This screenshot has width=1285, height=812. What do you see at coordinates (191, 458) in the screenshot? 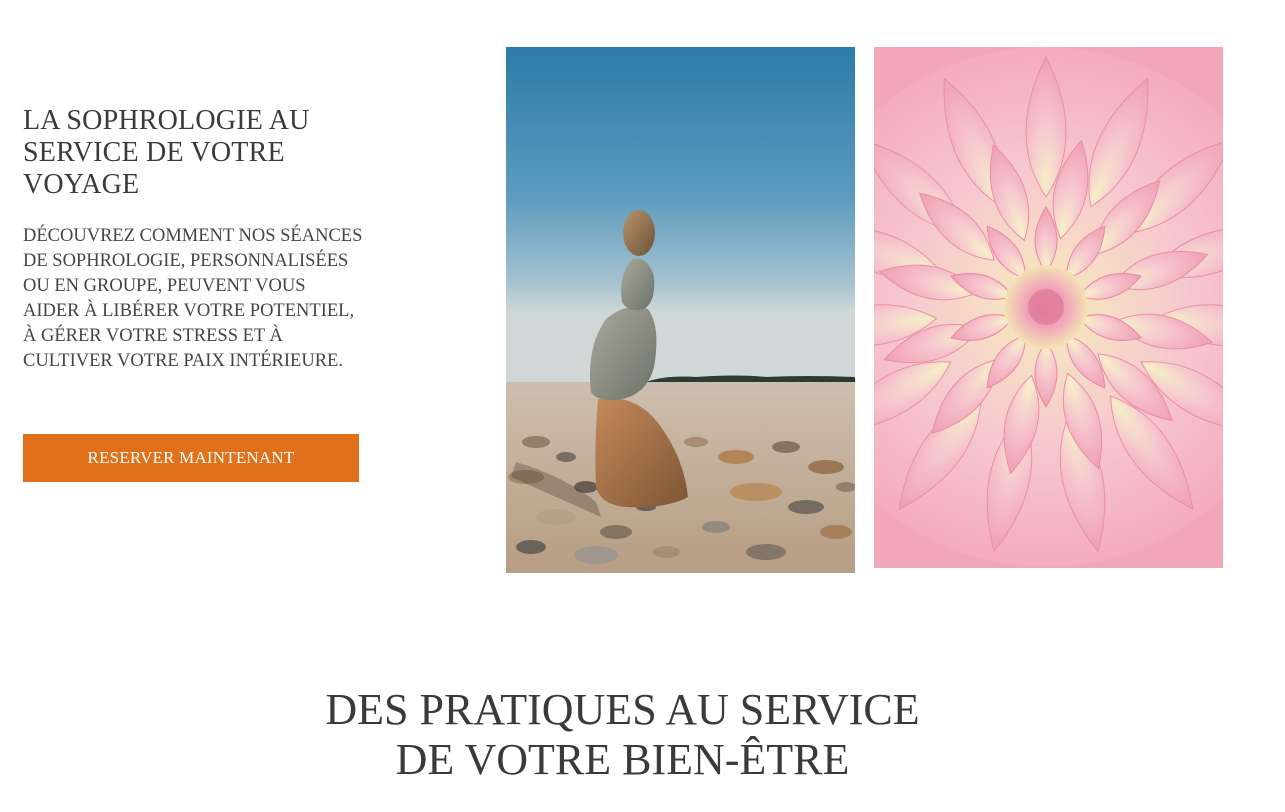
I see `reserve-now-button: RESERVER MAINTENANT` at bounding box center [191, 458].